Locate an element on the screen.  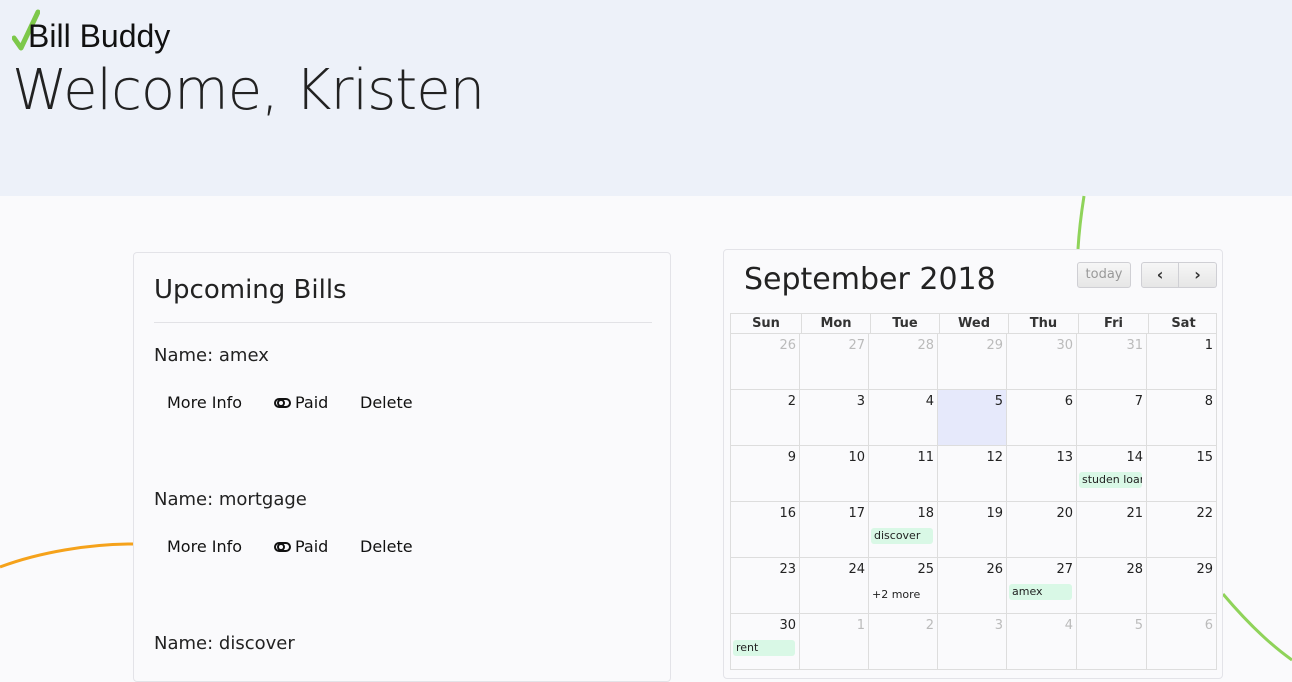
calendar-day: 11 is located at coordinates (903, 474).